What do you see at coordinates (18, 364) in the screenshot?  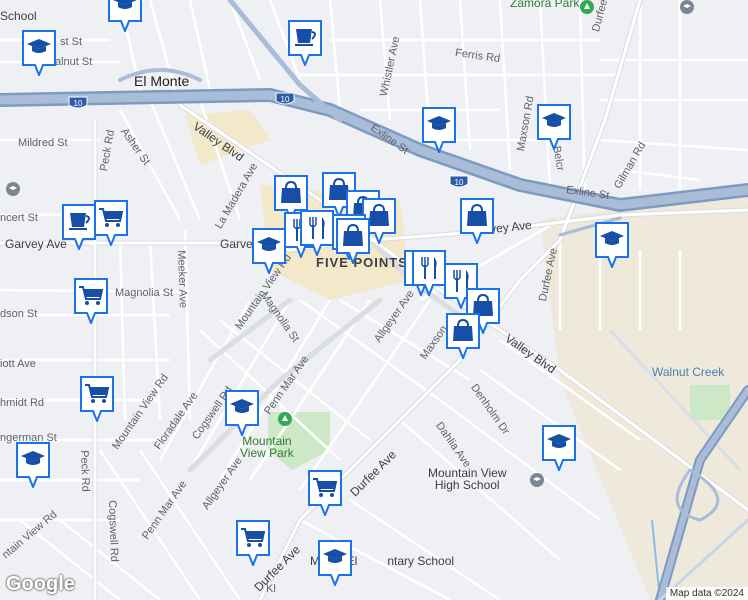 I see `elliott-ave-label: iott Ave` at bounding box center [18, 364].